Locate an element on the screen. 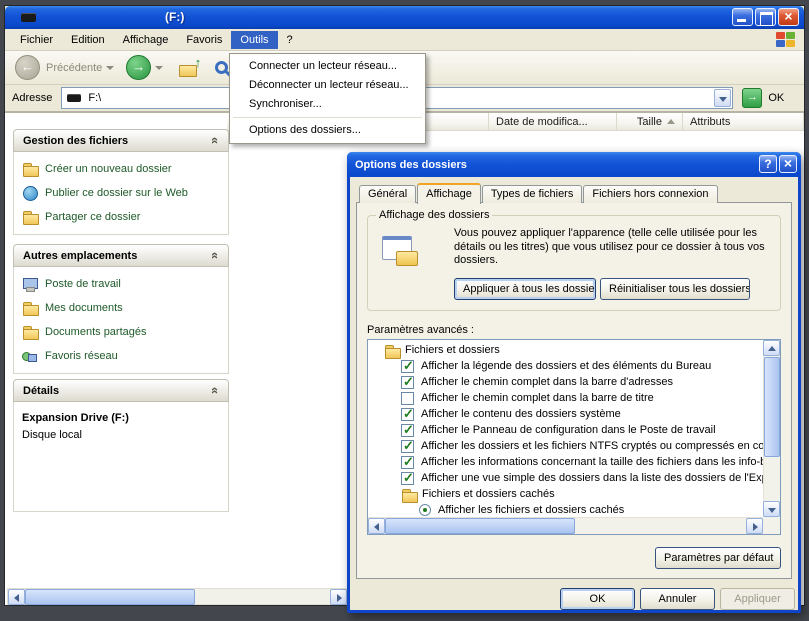 The height and width of the screenshot is (621, 809). window-controls is located at coordinates (765, 17).